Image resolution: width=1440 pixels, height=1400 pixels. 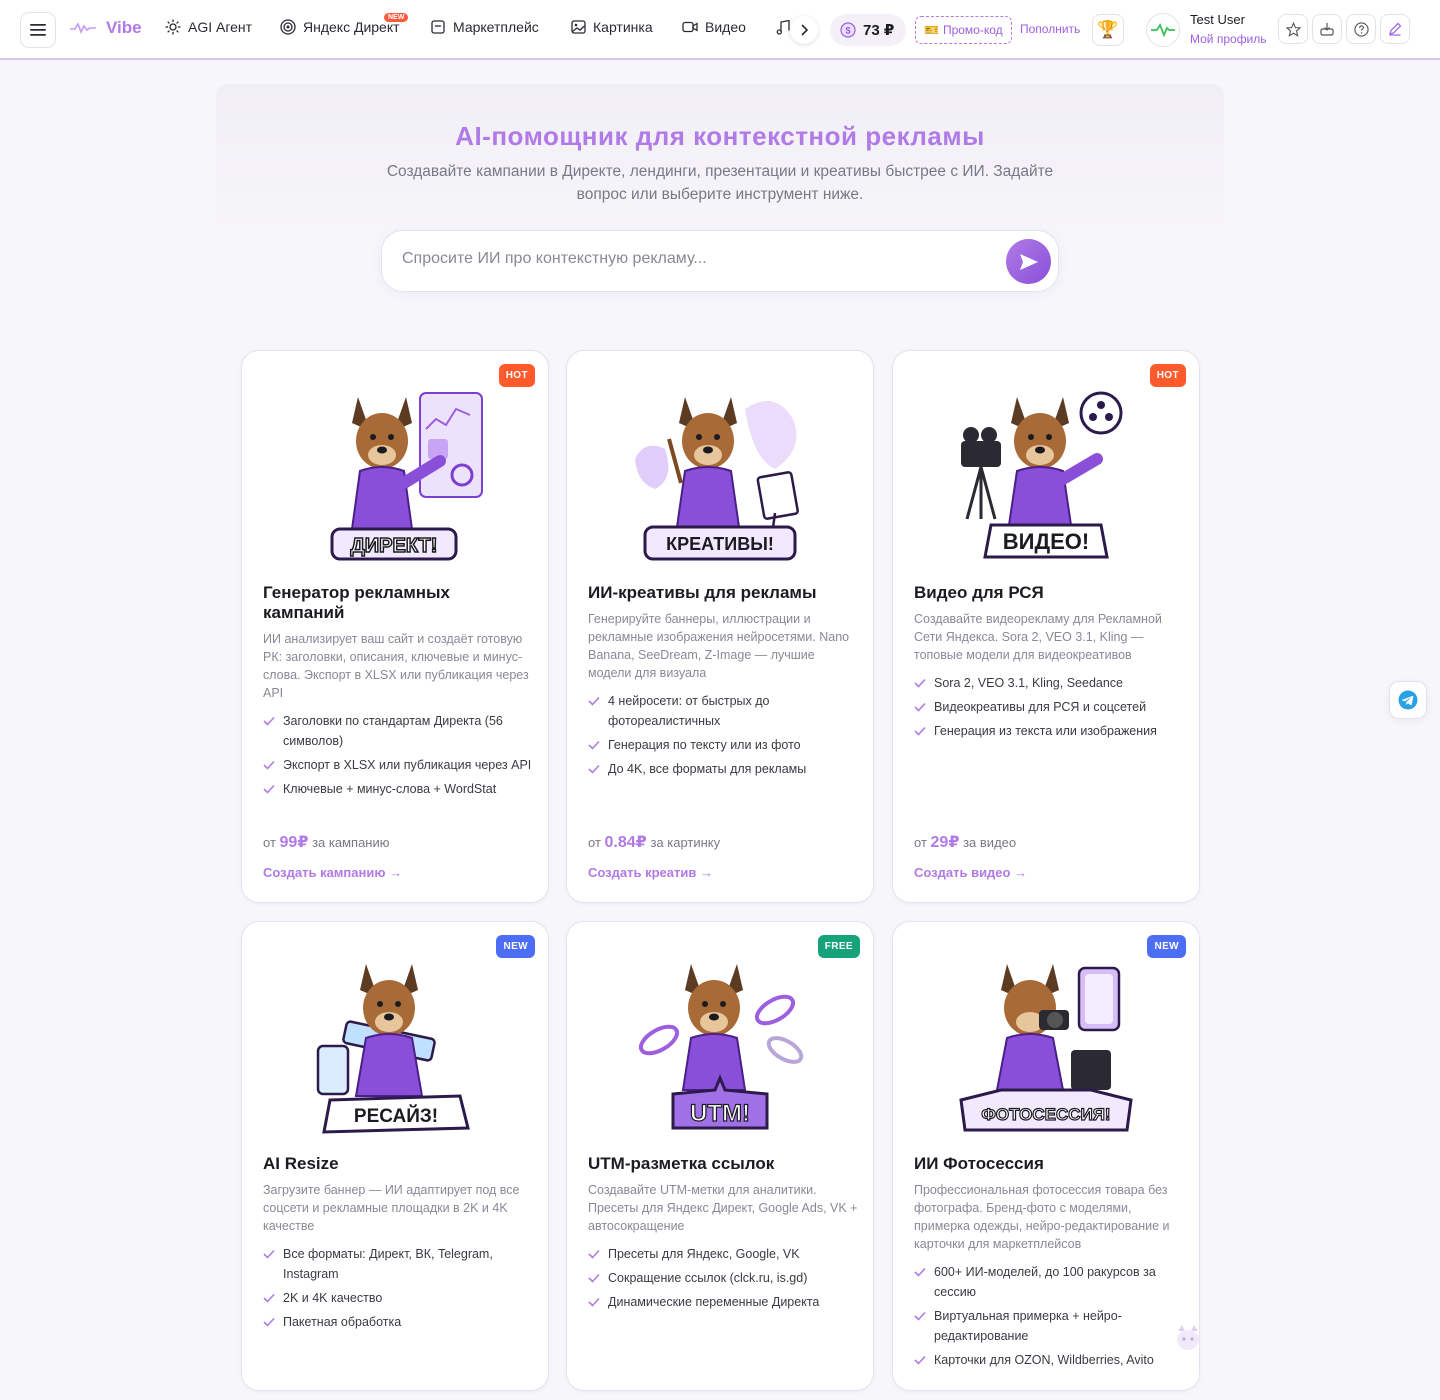 I want to click on hamburger-icon, so click(x=38, y=30).